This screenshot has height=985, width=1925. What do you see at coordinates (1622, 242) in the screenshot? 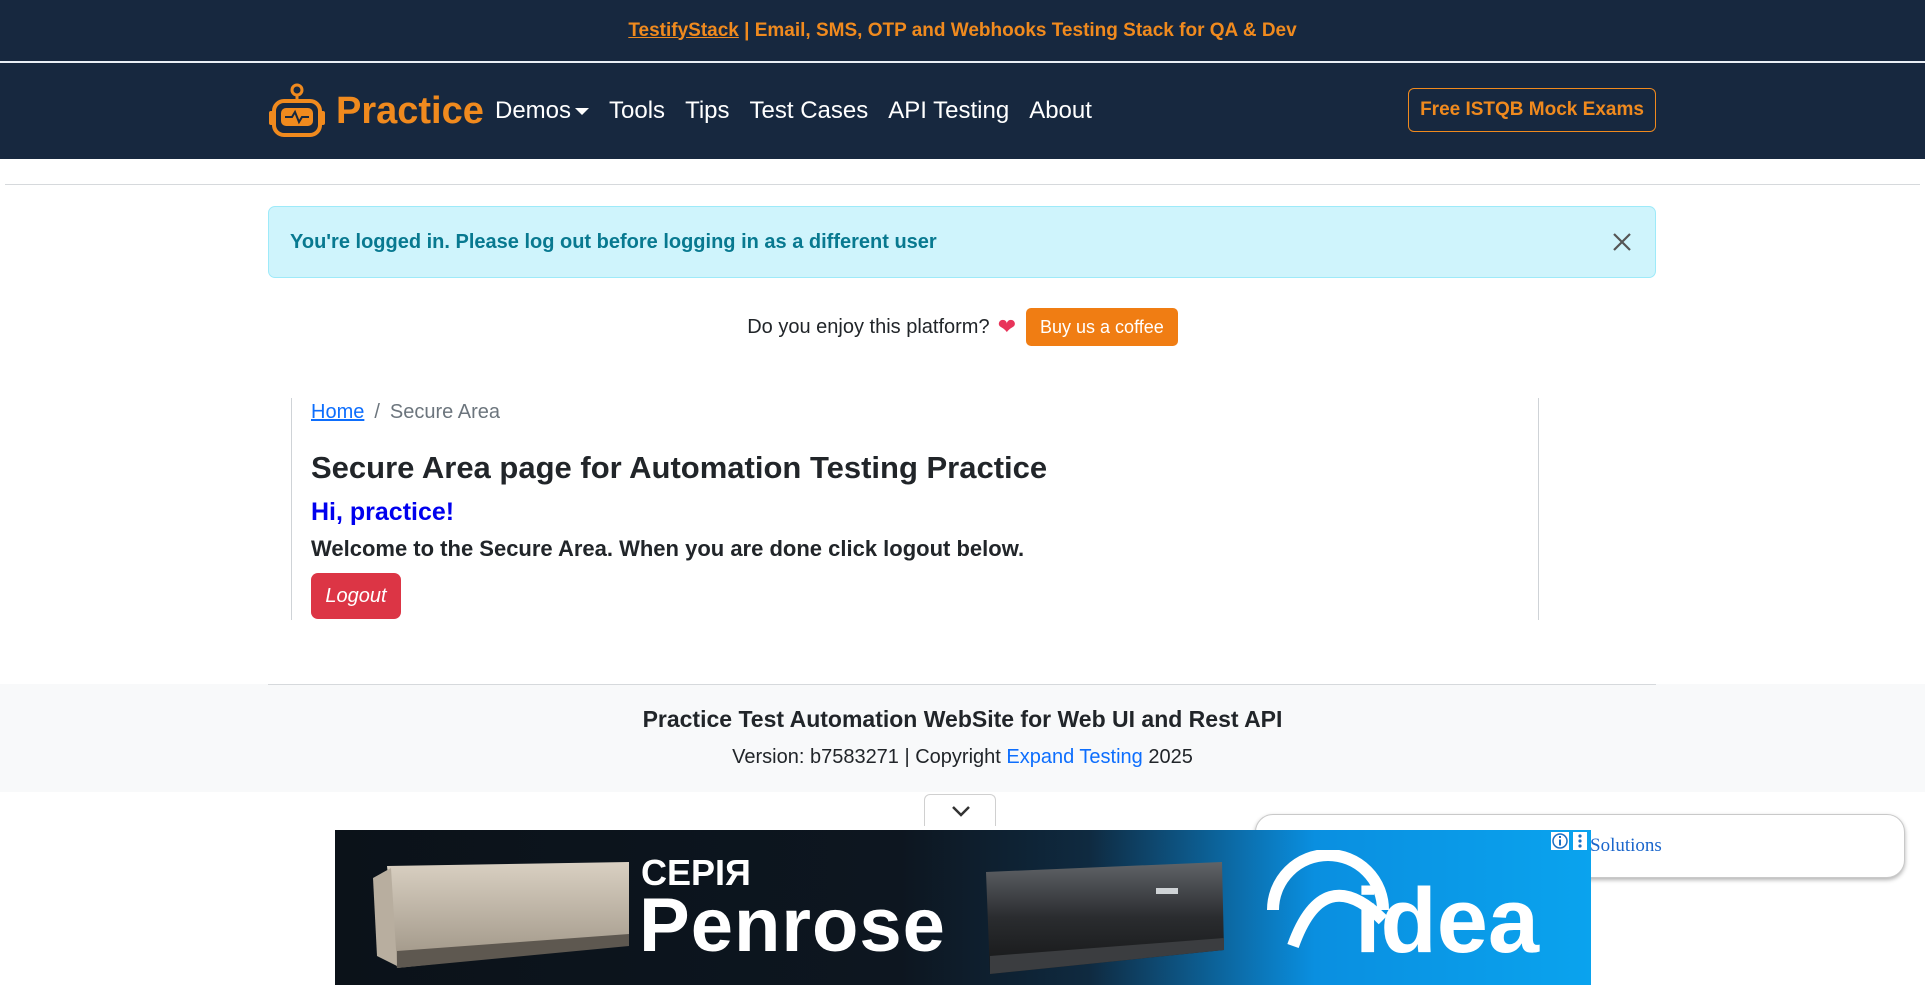
I see `close-icon` at bounding box center [1622, 242].